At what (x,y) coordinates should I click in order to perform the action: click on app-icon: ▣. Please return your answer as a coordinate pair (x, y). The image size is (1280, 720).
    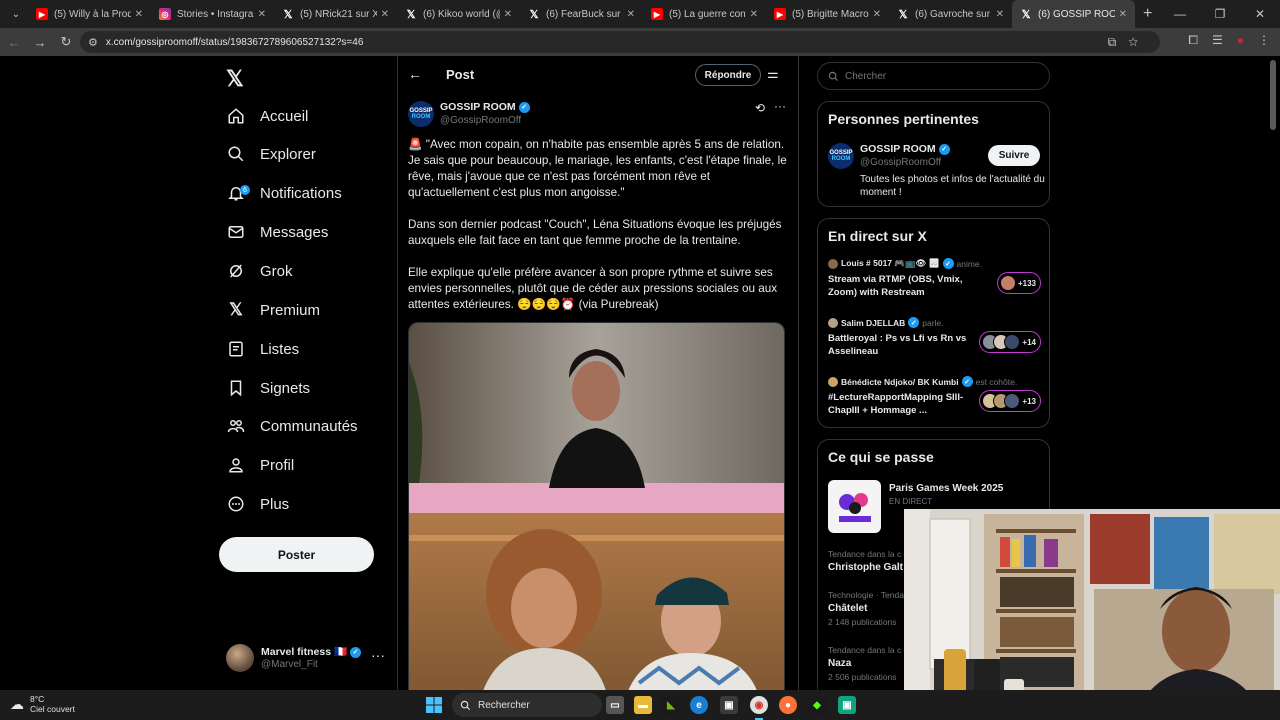
    Looking at the image, I should click on (847, 705).